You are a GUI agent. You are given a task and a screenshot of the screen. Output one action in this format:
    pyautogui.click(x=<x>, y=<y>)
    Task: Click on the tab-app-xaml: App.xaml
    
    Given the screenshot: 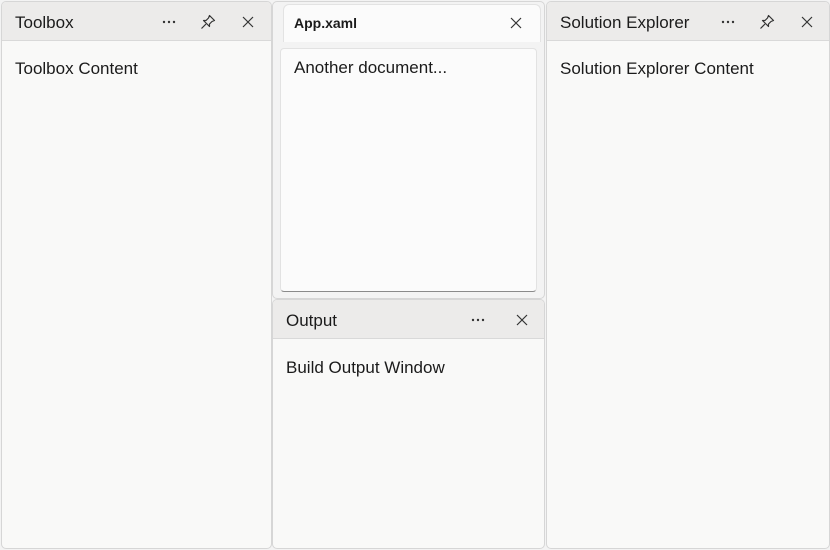 What is the action you would take?
    pyautogui.click(x=412, y=23)
    